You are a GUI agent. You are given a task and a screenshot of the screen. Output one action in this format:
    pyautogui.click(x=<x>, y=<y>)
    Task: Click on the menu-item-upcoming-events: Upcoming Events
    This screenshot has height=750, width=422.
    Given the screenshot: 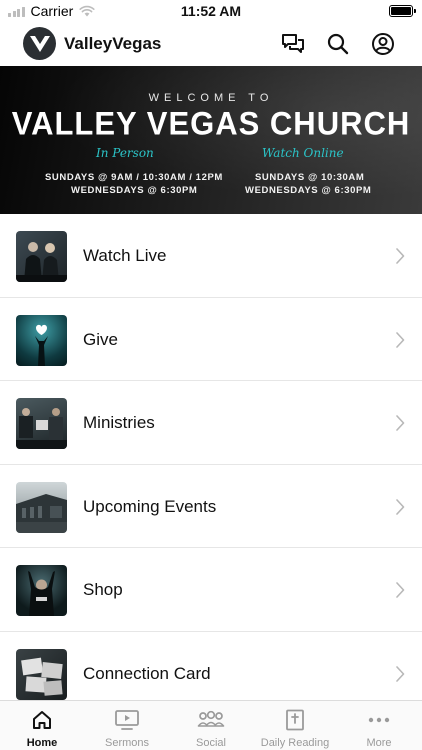 What is the action you would take?
    pyautogui.click(x=211, y=506)
    